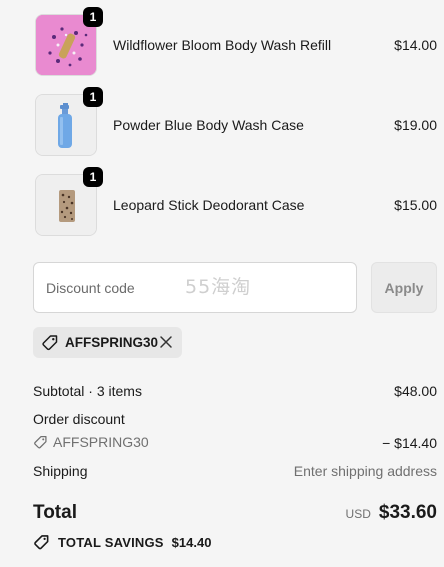 This screenshot has height=567, width=444. What do you see at coordinates (415, 125) in the screenshot?
I see `item-price: $19.00` at bounding box center [415, 125].